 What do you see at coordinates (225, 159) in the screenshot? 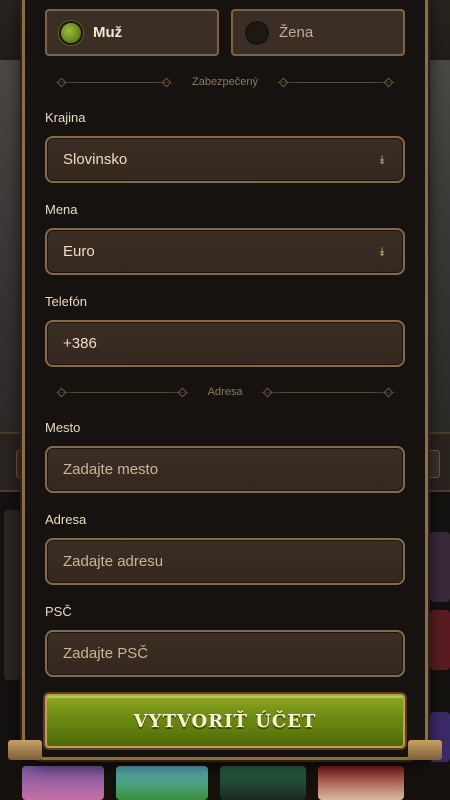
I see `country-select: Slovinsko ⯯` at bounding box center [225, 159].